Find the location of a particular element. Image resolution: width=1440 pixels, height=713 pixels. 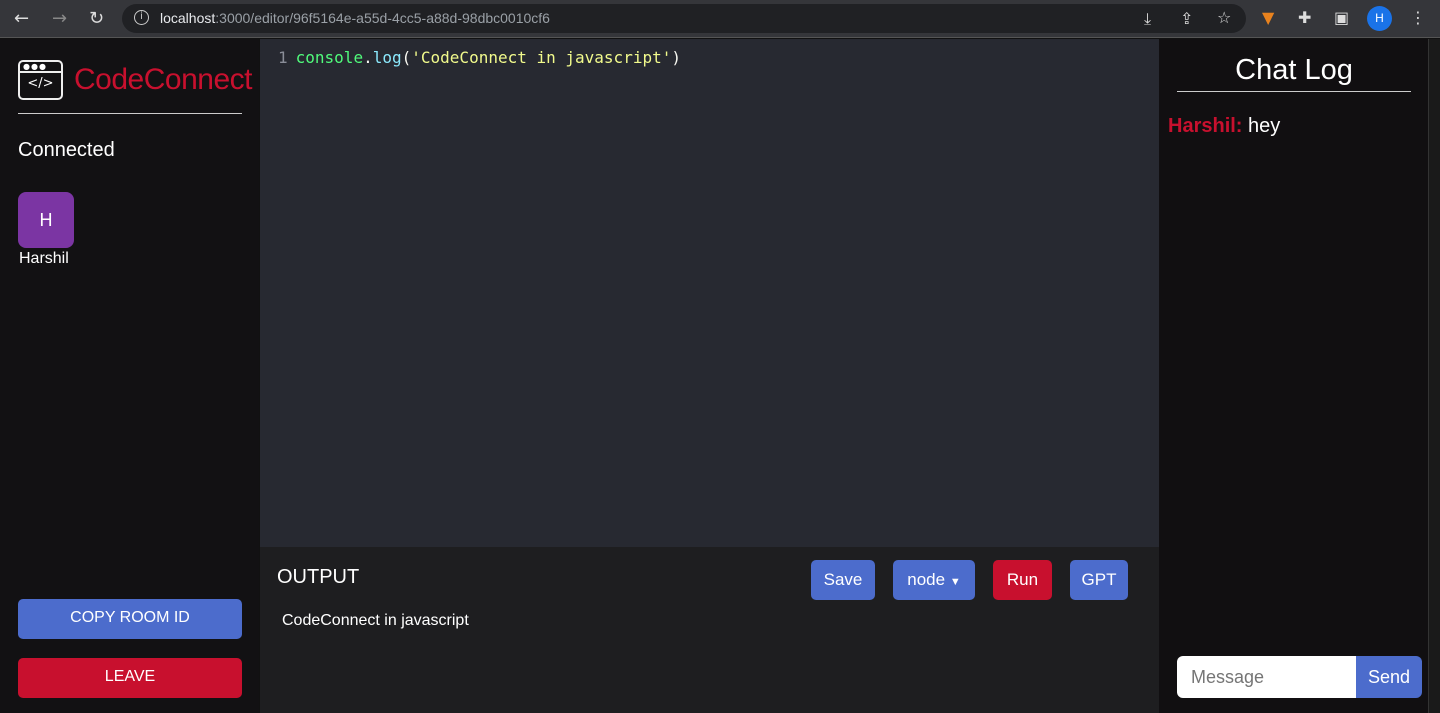

save-button: Save is located at coordinates (843, 580).